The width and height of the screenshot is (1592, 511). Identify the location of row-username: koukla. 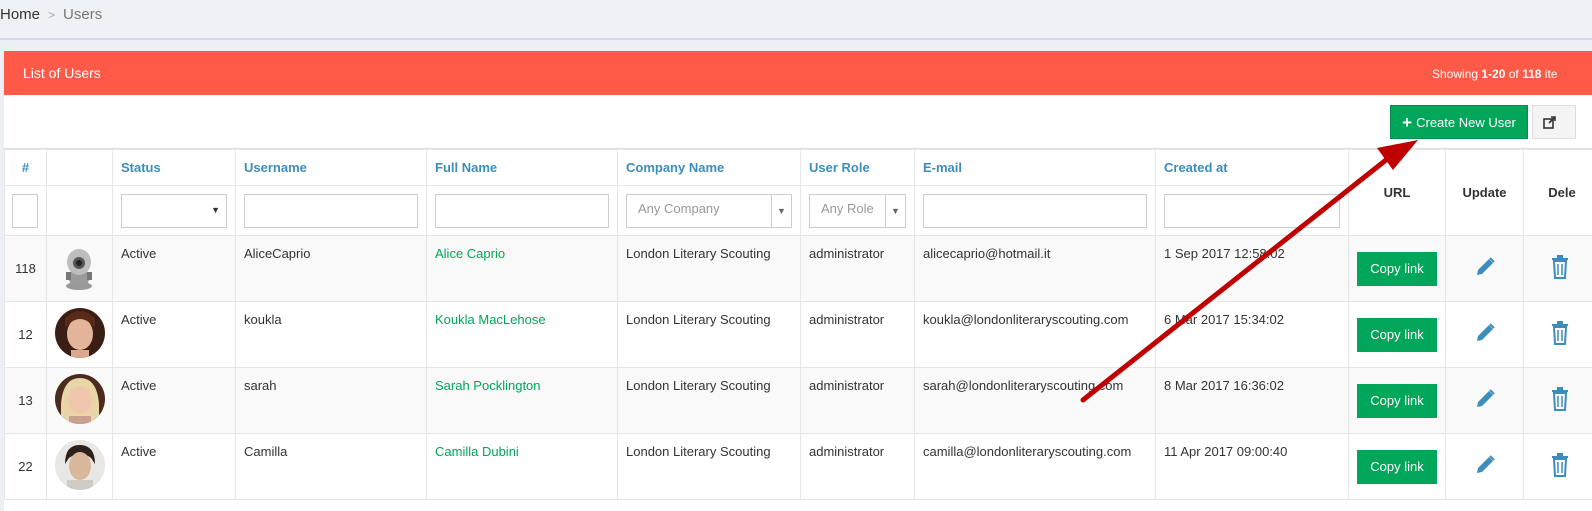
(331, 334).